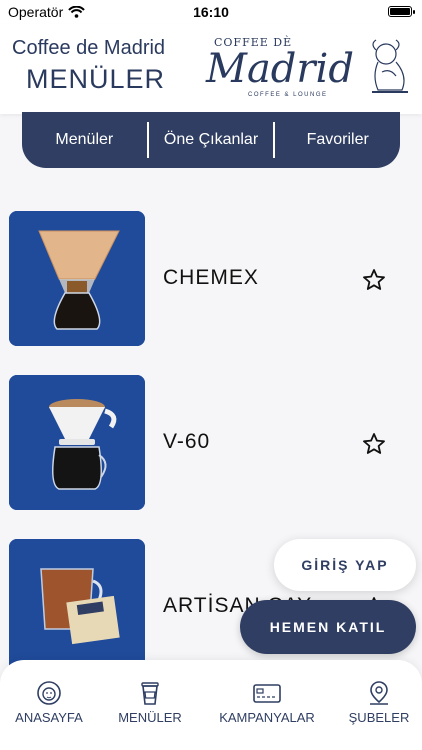 This screenshot has width=422, height=750. What do you see at coordinates (150, 717) in the screenshot?
I see `tab-label: MENÜLER` at bounding box center [150, 717].